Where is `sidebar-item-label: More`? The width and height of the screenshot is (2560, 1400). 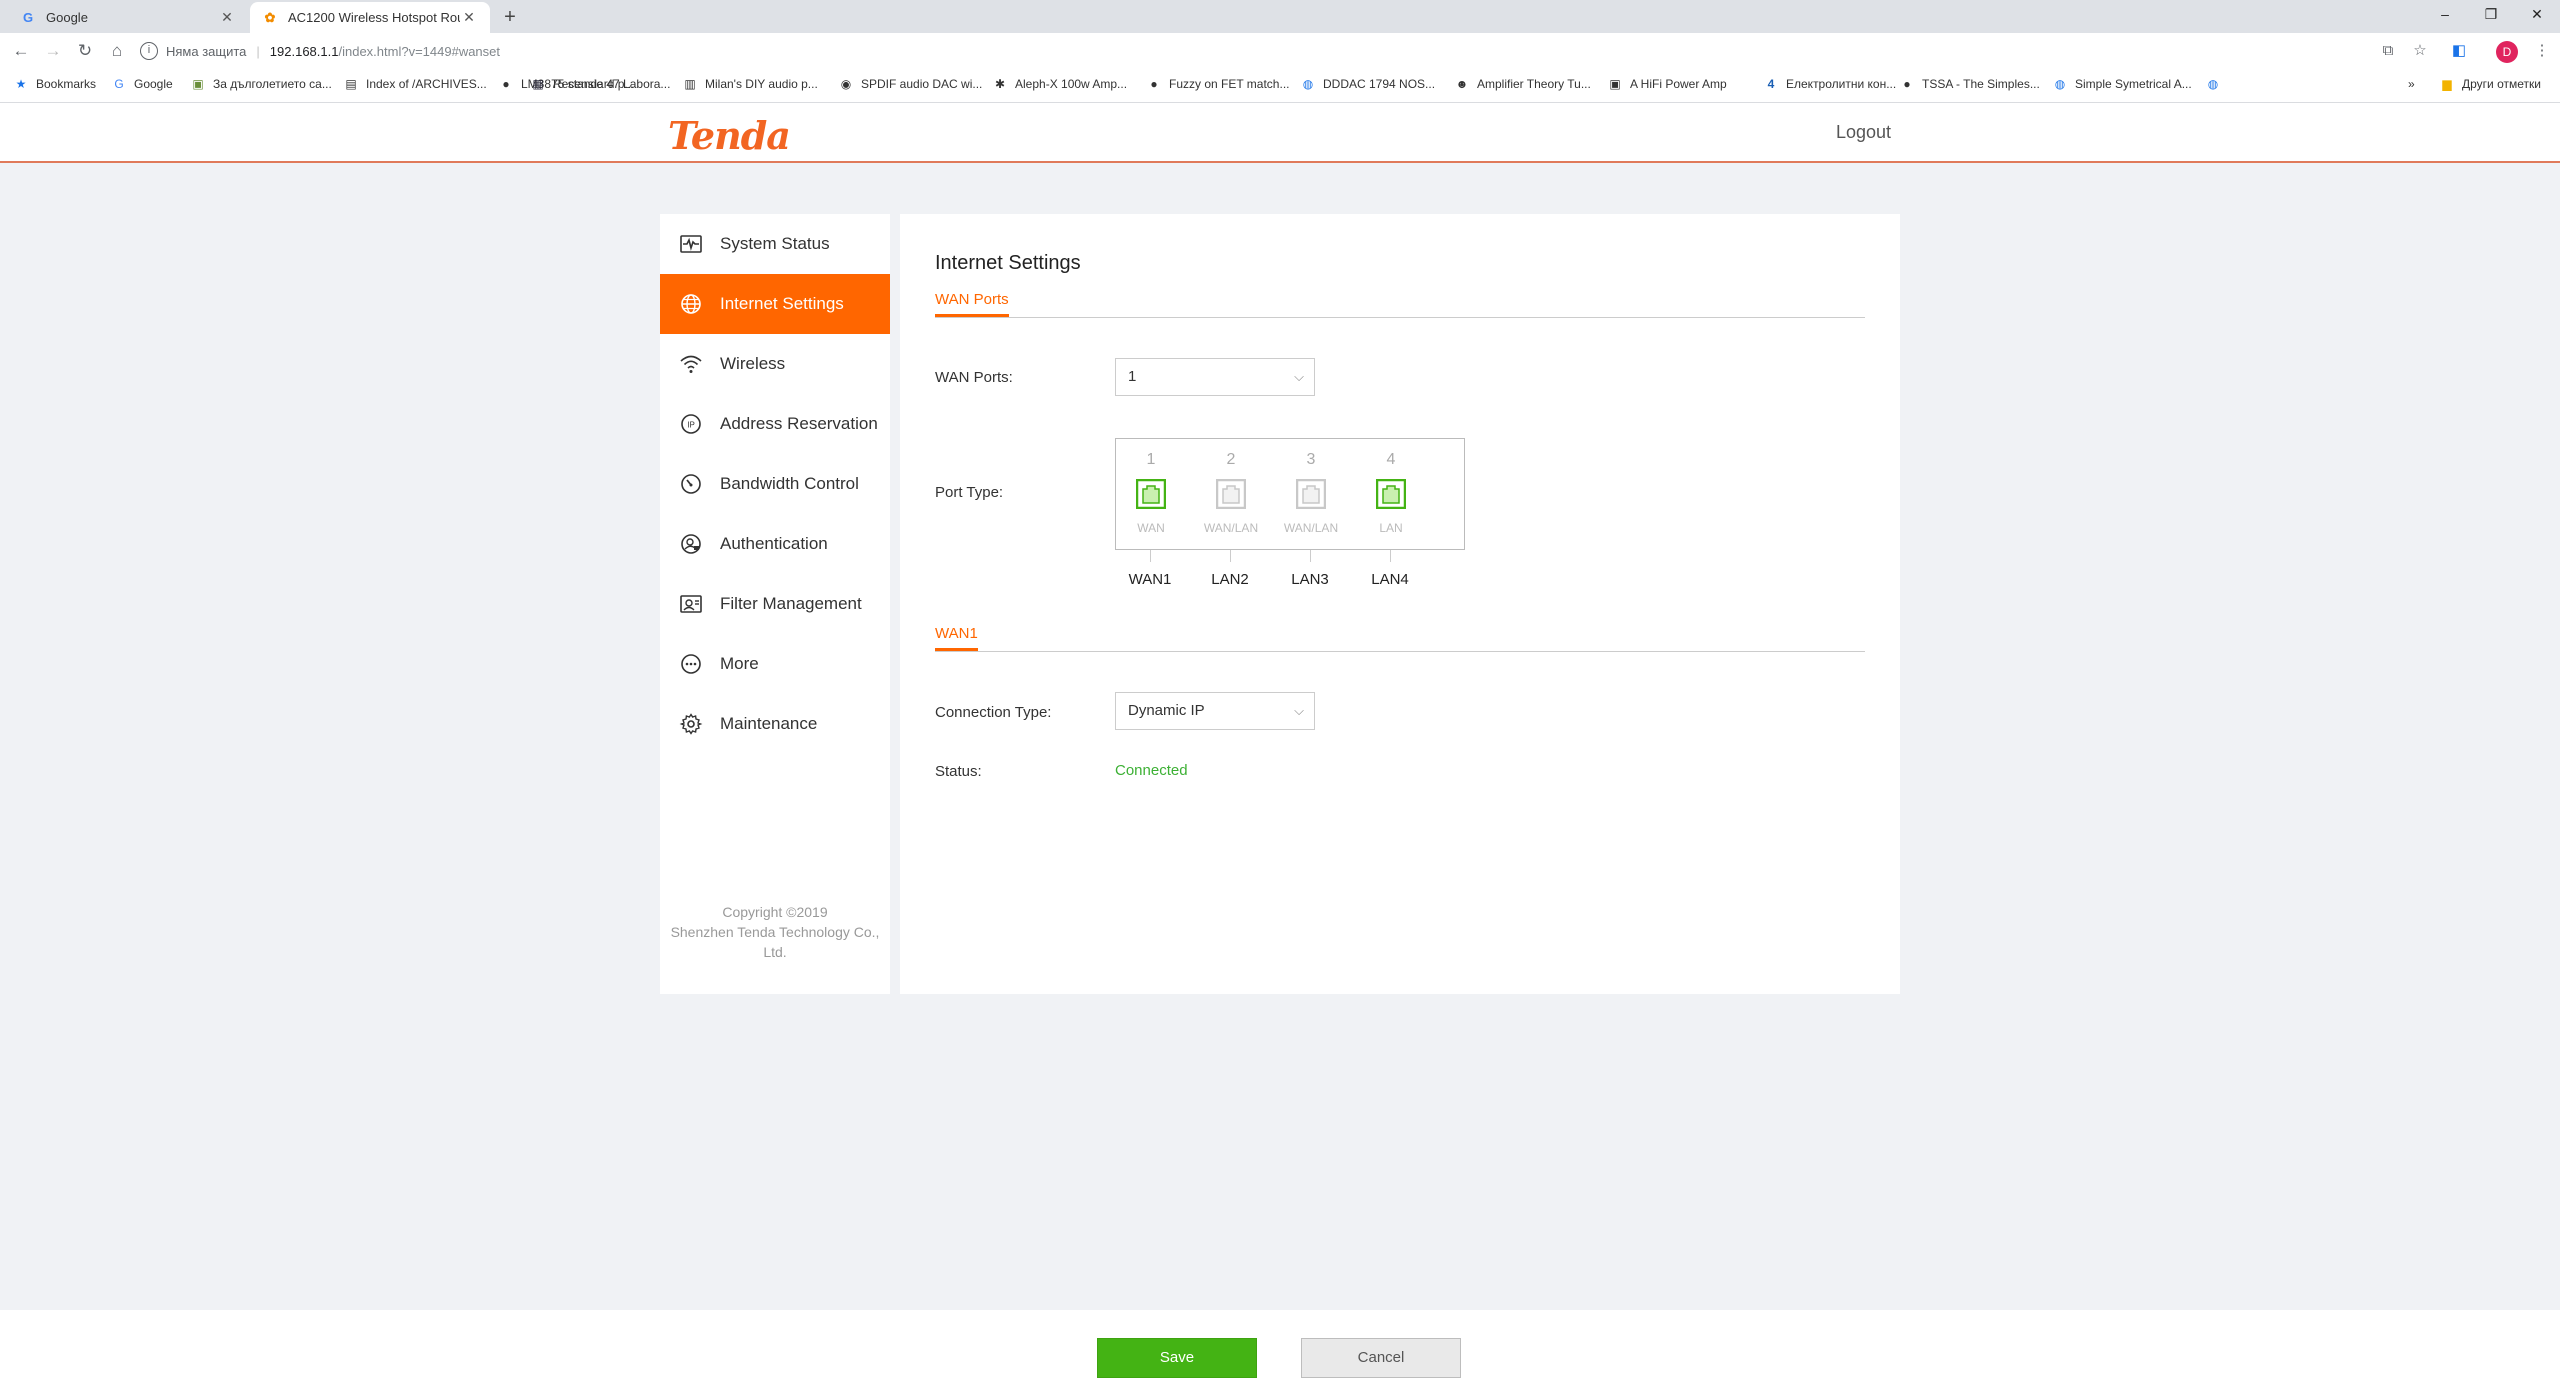
sidebar-item-label: More is located at coordinates (739, 663).